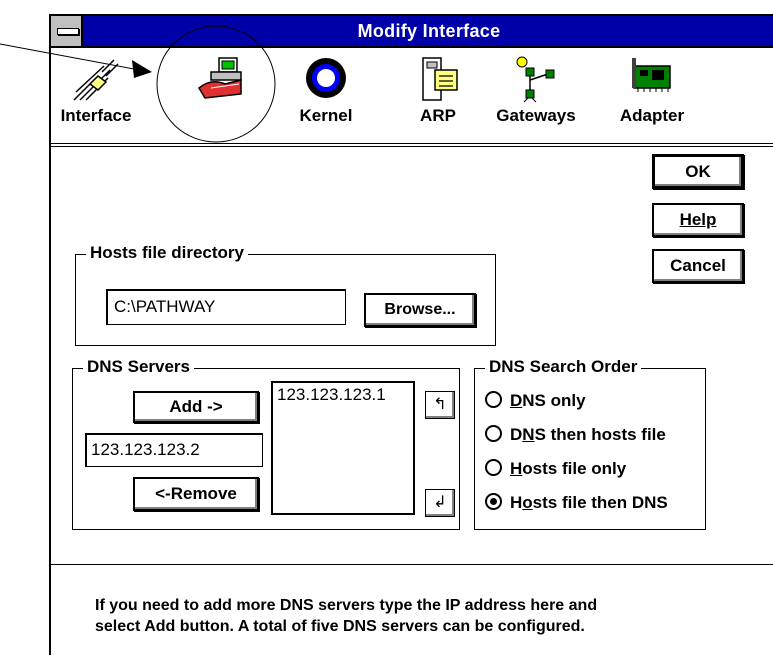  I want to click on toolbar-label-dns: DNS, so click(221, 115).